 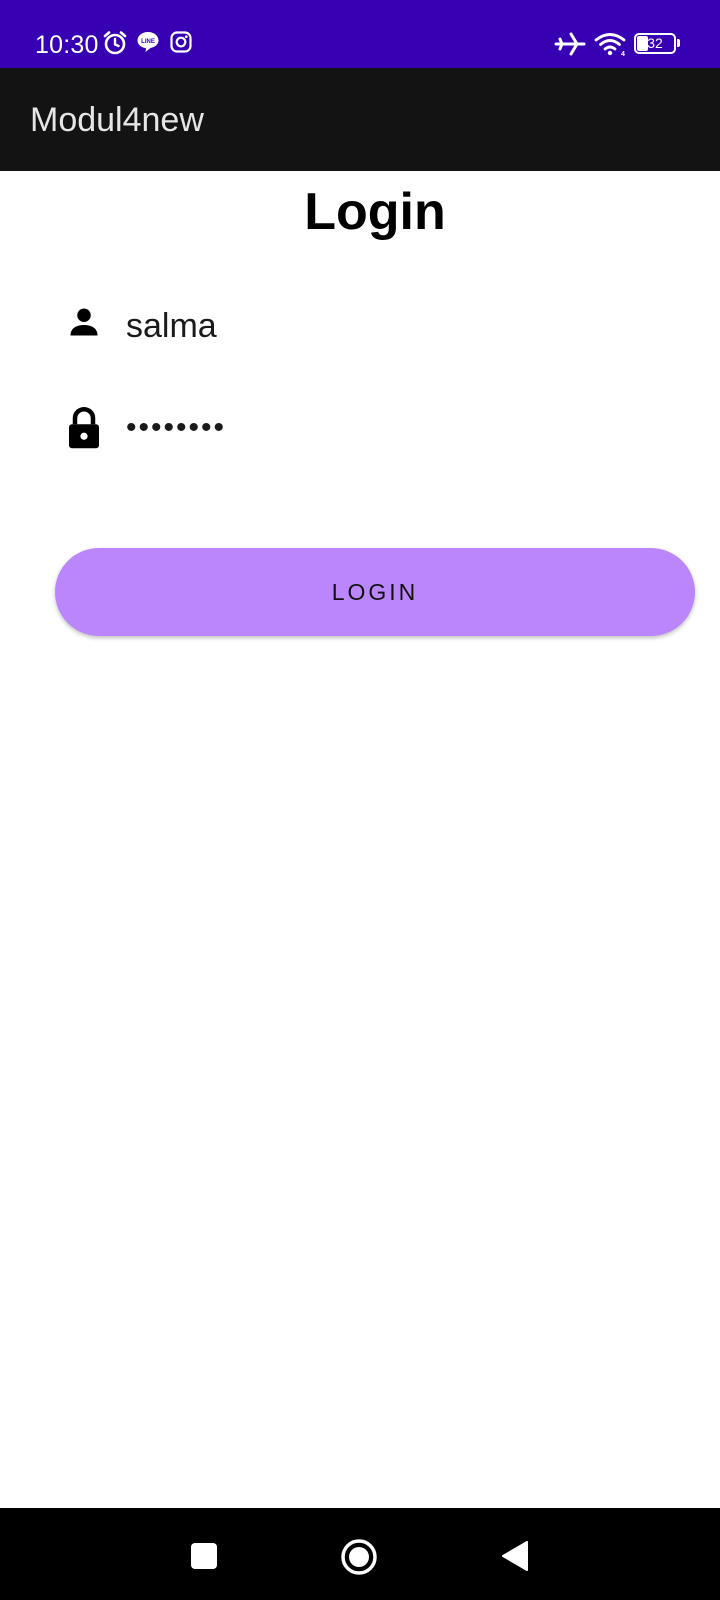 What do you see at coordinates (84, 428) in the screenshot?
I see `lock-icon` at bounding box center [84, 428].